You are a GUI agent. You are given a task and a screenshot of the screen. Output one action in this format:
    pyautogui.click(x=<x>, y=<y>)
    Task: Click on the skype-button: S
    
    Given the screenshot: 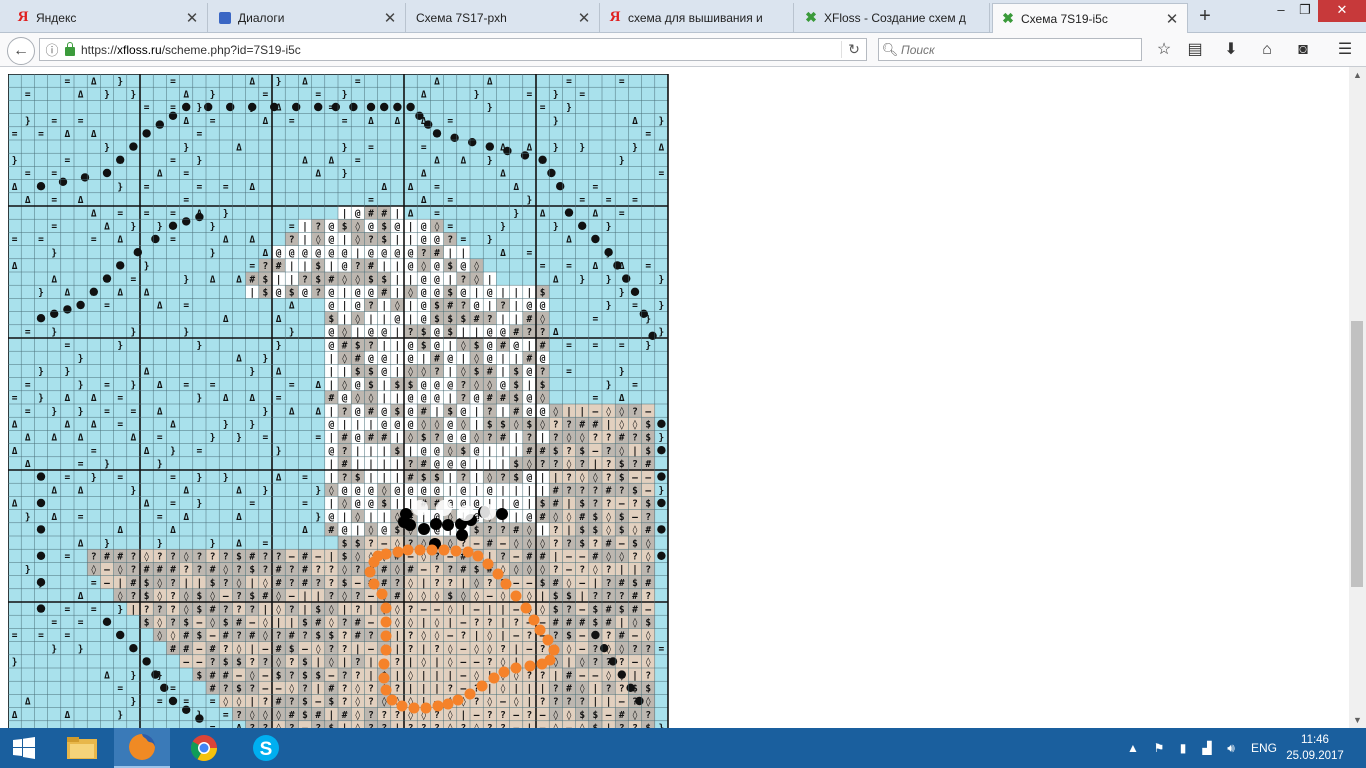 What is the action you would take?
    pyautogui.click(x=266, y=748)
    